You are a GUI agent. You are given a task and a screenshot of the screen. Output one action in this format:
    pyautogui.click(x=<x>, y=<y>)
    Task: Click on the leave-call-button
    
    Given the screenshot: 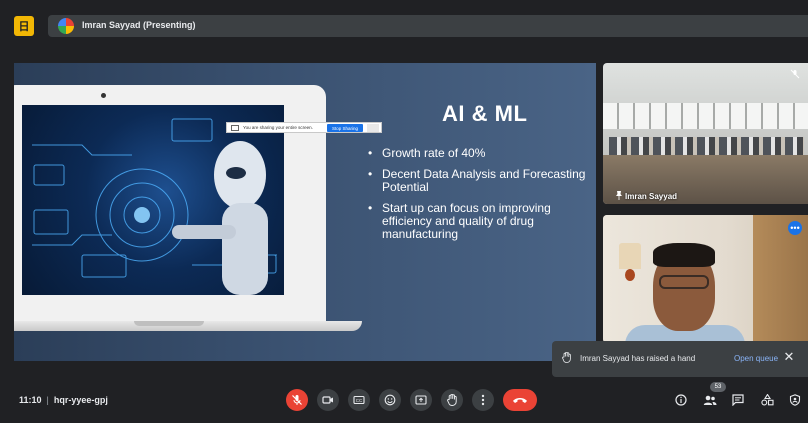 What is the action you would take?
    pyautogui.click(x=520, y=400)
    